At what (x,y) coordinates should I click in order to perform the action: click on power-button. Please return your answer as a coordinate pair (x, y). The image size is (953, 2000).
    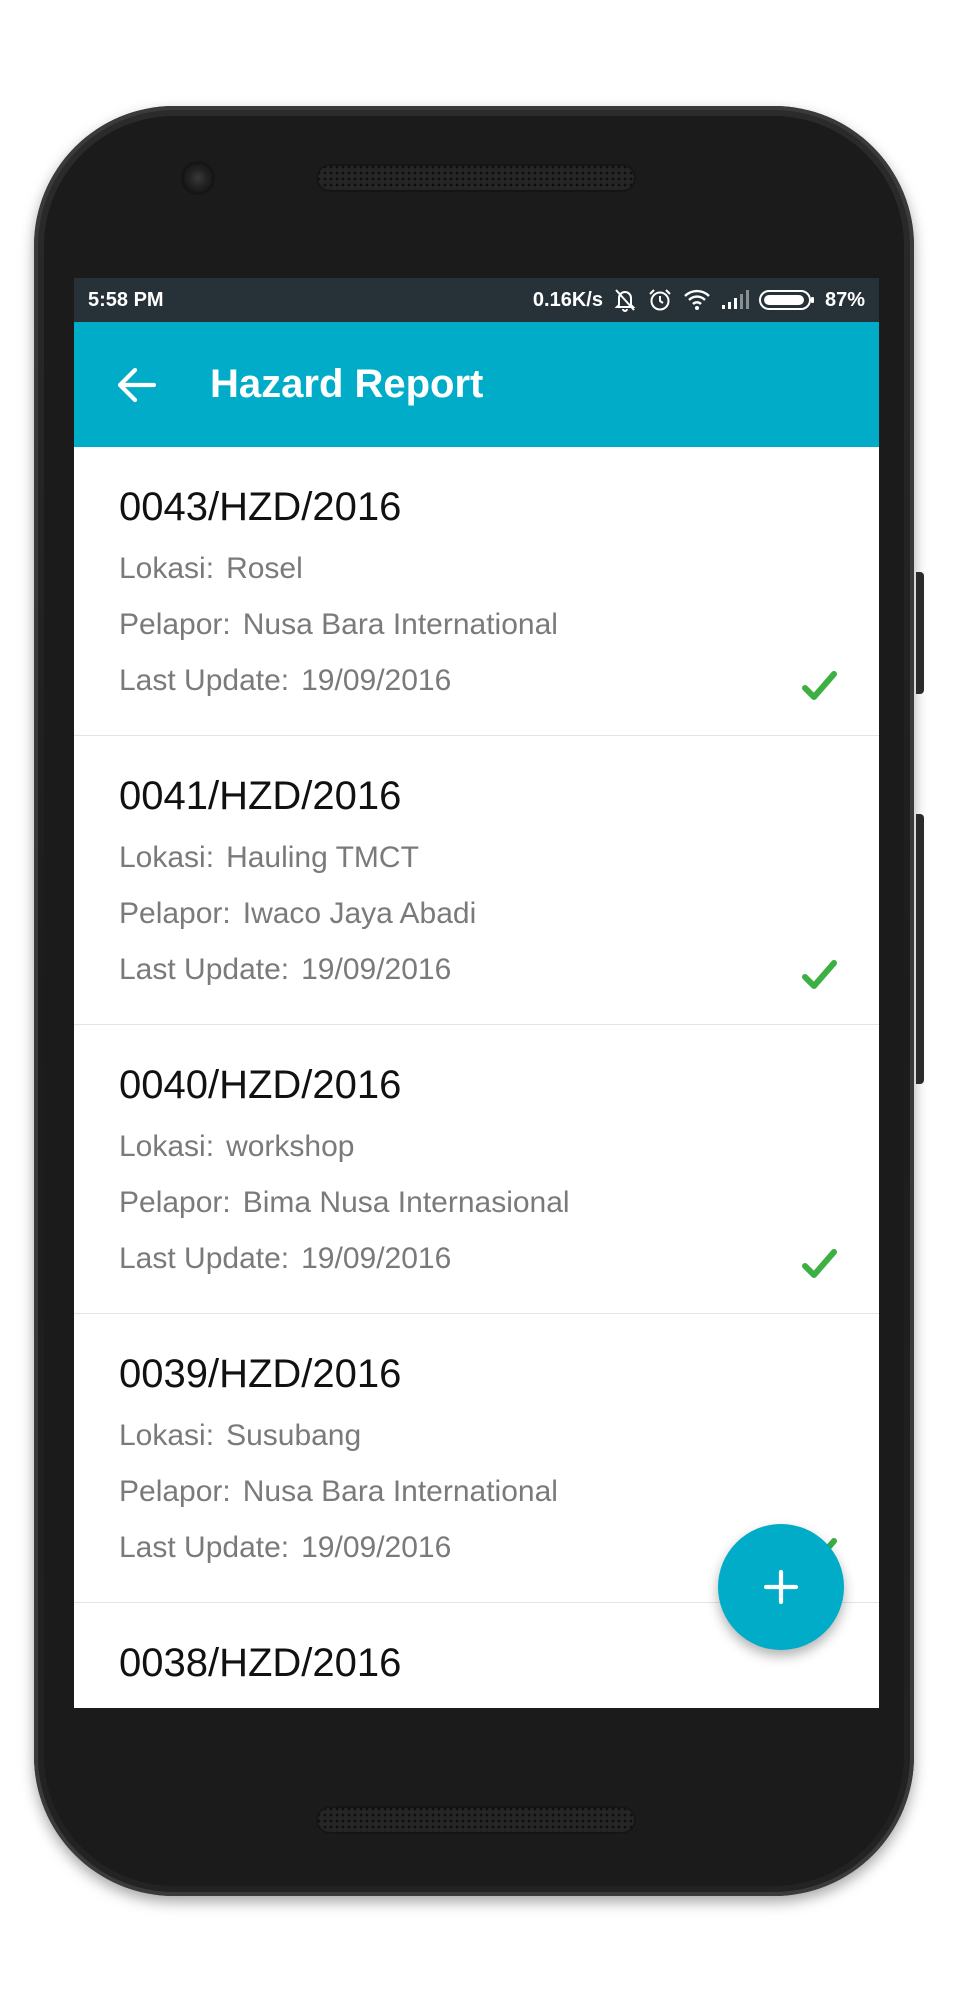
    Looking at the image, I should click on (920, 633).